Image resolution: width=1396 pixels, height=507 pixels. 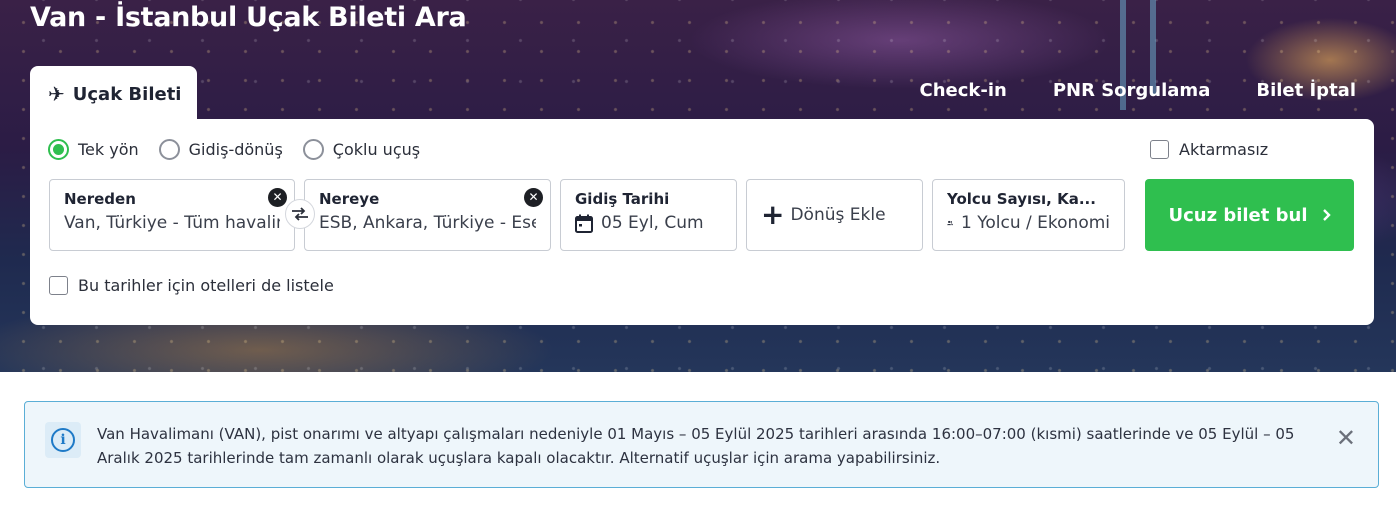 I want to click on to-value: ESB, Ankara, Türkiye - Esenboğa, so click(x=427, y=223).